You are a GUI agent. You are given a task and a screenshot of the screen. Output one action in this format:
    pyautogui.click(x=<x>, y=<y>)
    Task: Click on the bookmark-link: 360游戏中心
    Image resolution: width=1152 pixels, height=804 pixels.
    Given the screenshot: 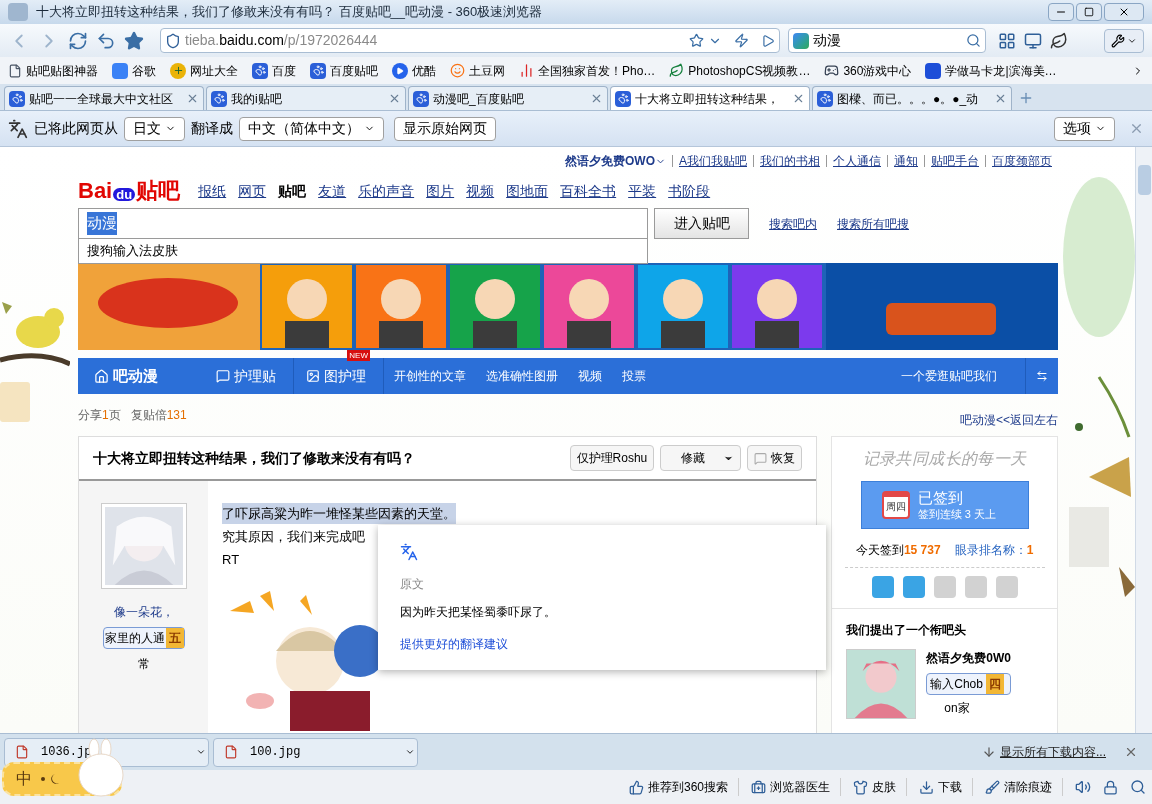 What is the action you would take?
    pyautogui.click(x=868, y=70)
    